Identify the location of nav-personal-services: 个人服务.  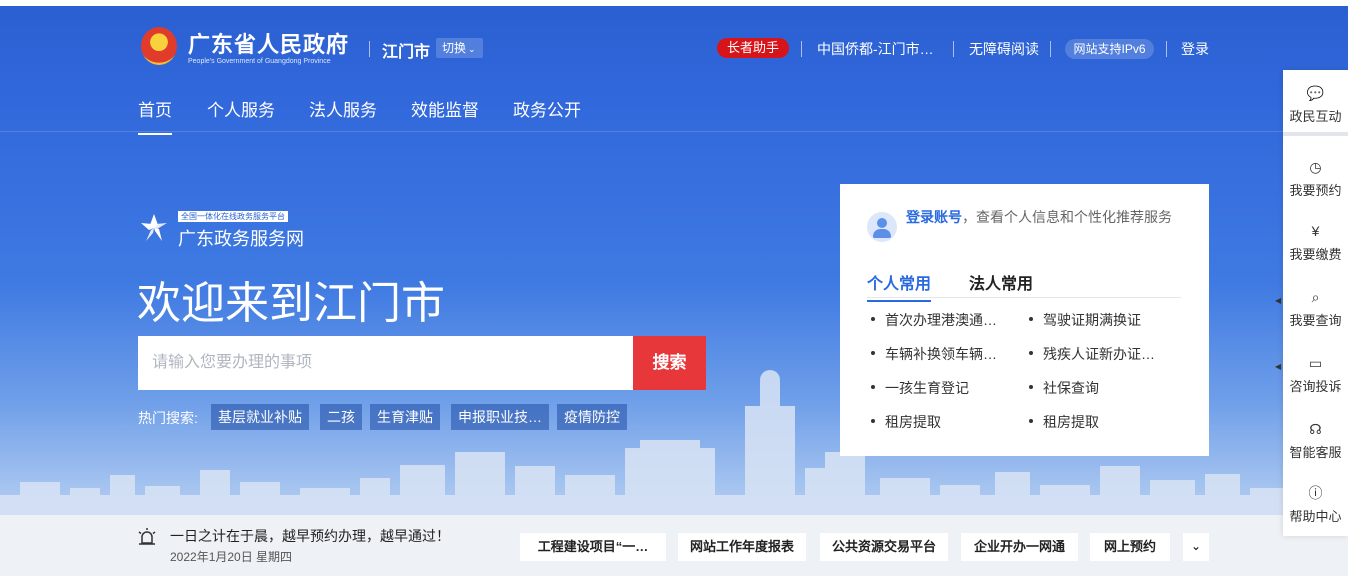
(241, 114).